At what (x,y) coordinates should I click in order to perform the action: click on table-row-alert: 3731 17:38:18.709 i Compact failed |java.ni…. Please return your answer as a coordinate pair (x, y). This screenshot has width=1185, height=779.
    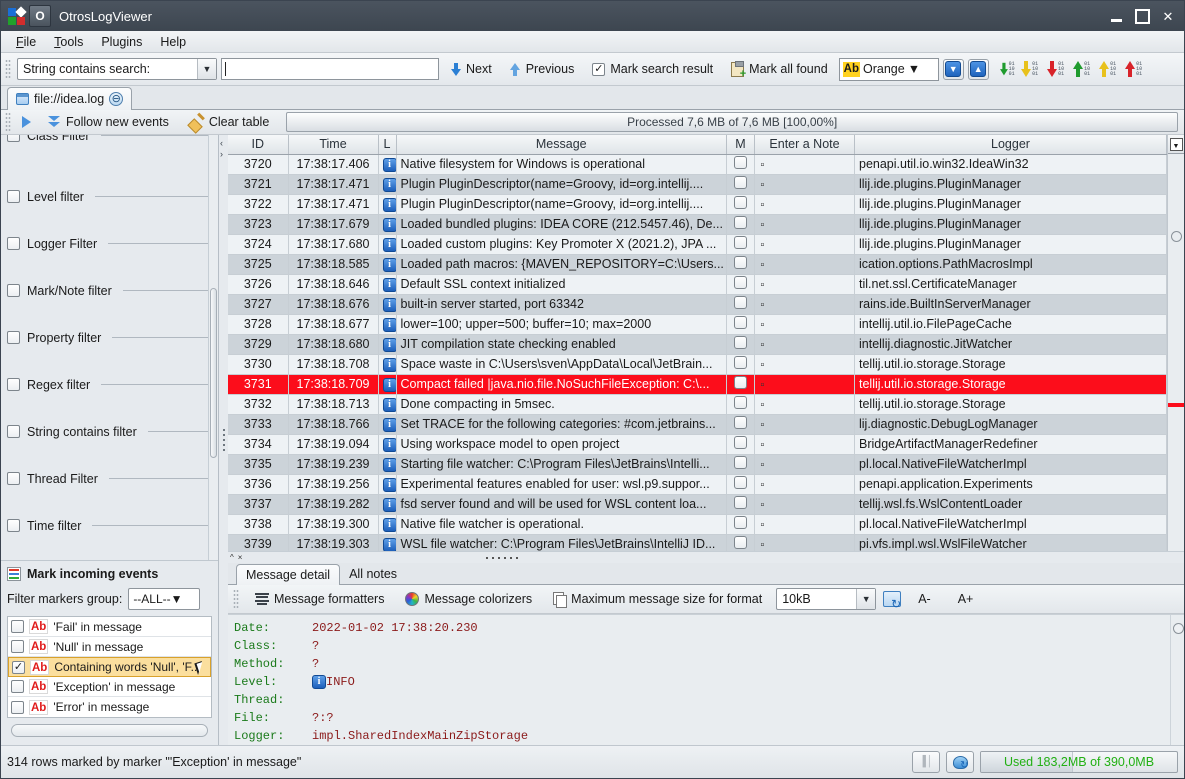
    Looking at the image, I should click on (697, 384).